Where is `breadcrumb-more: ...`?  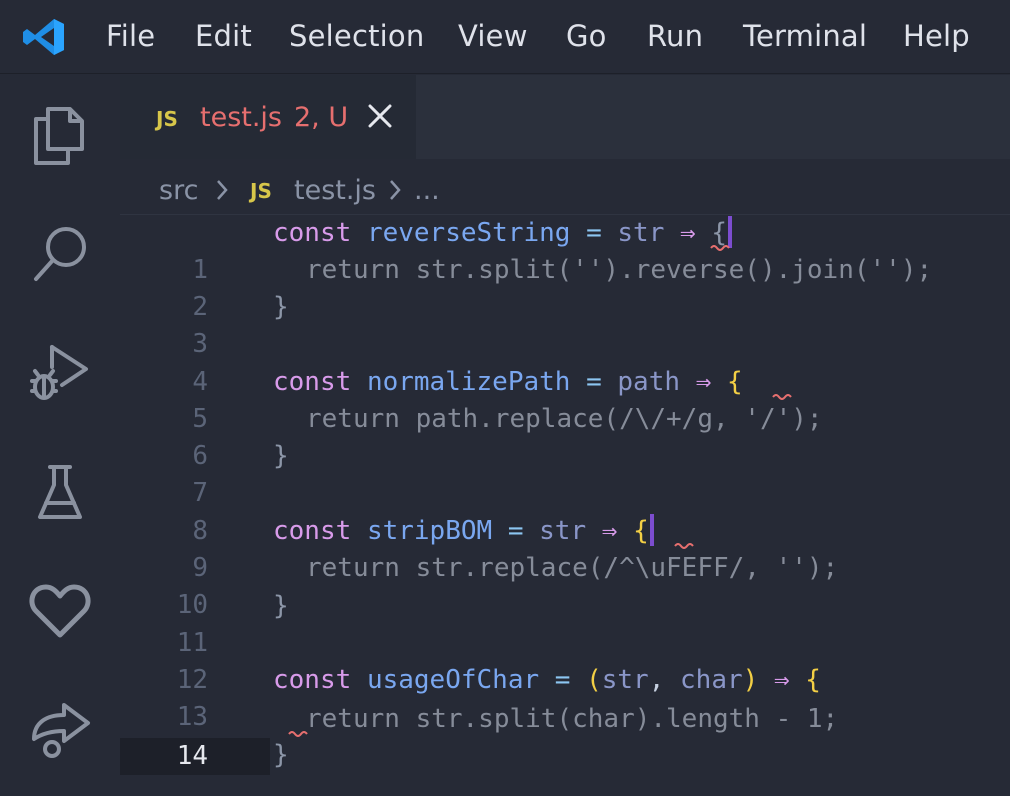
breadcrumb-more: ... is located at coordinates (427, 190).